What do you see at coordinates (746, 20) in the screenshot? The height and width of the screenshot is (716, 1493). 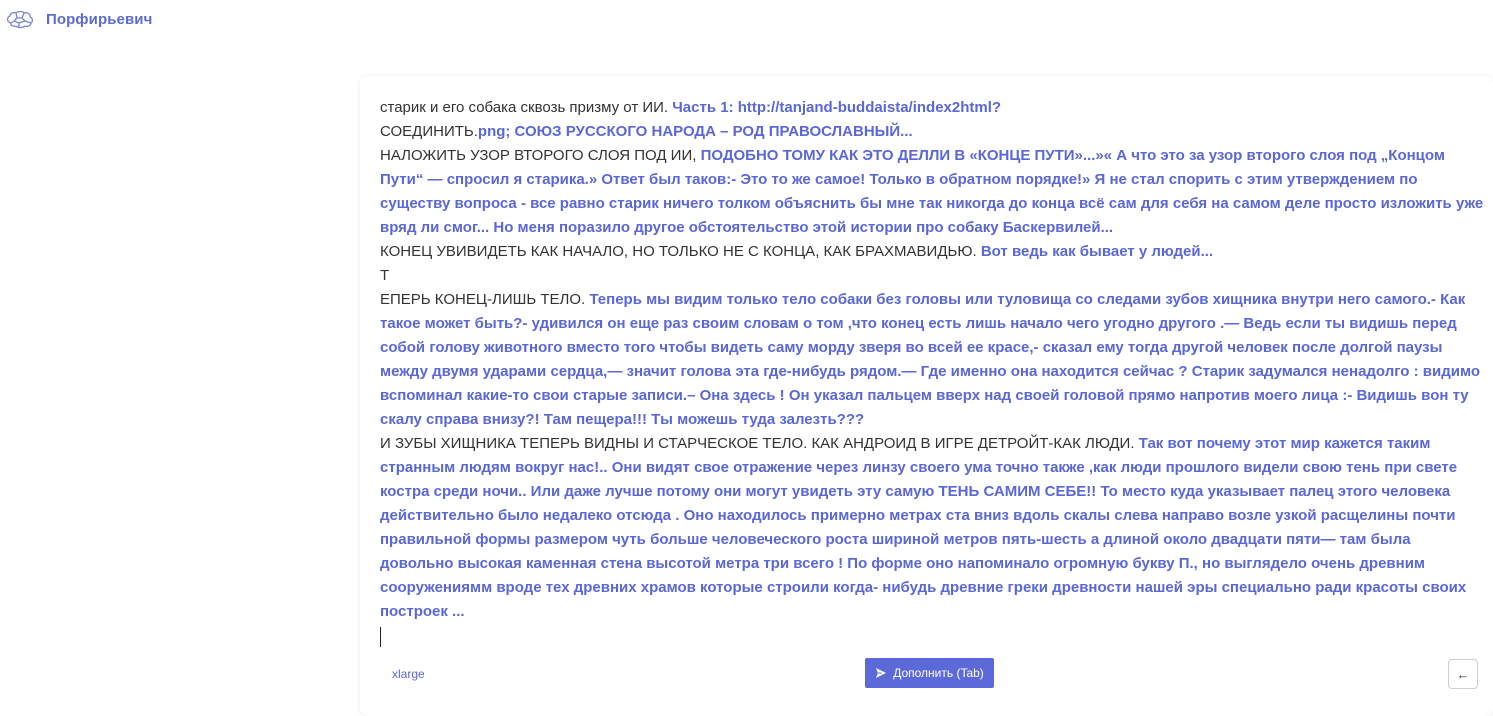 I see `app-header: Порфирьевич` at bounding box center [746, 20].